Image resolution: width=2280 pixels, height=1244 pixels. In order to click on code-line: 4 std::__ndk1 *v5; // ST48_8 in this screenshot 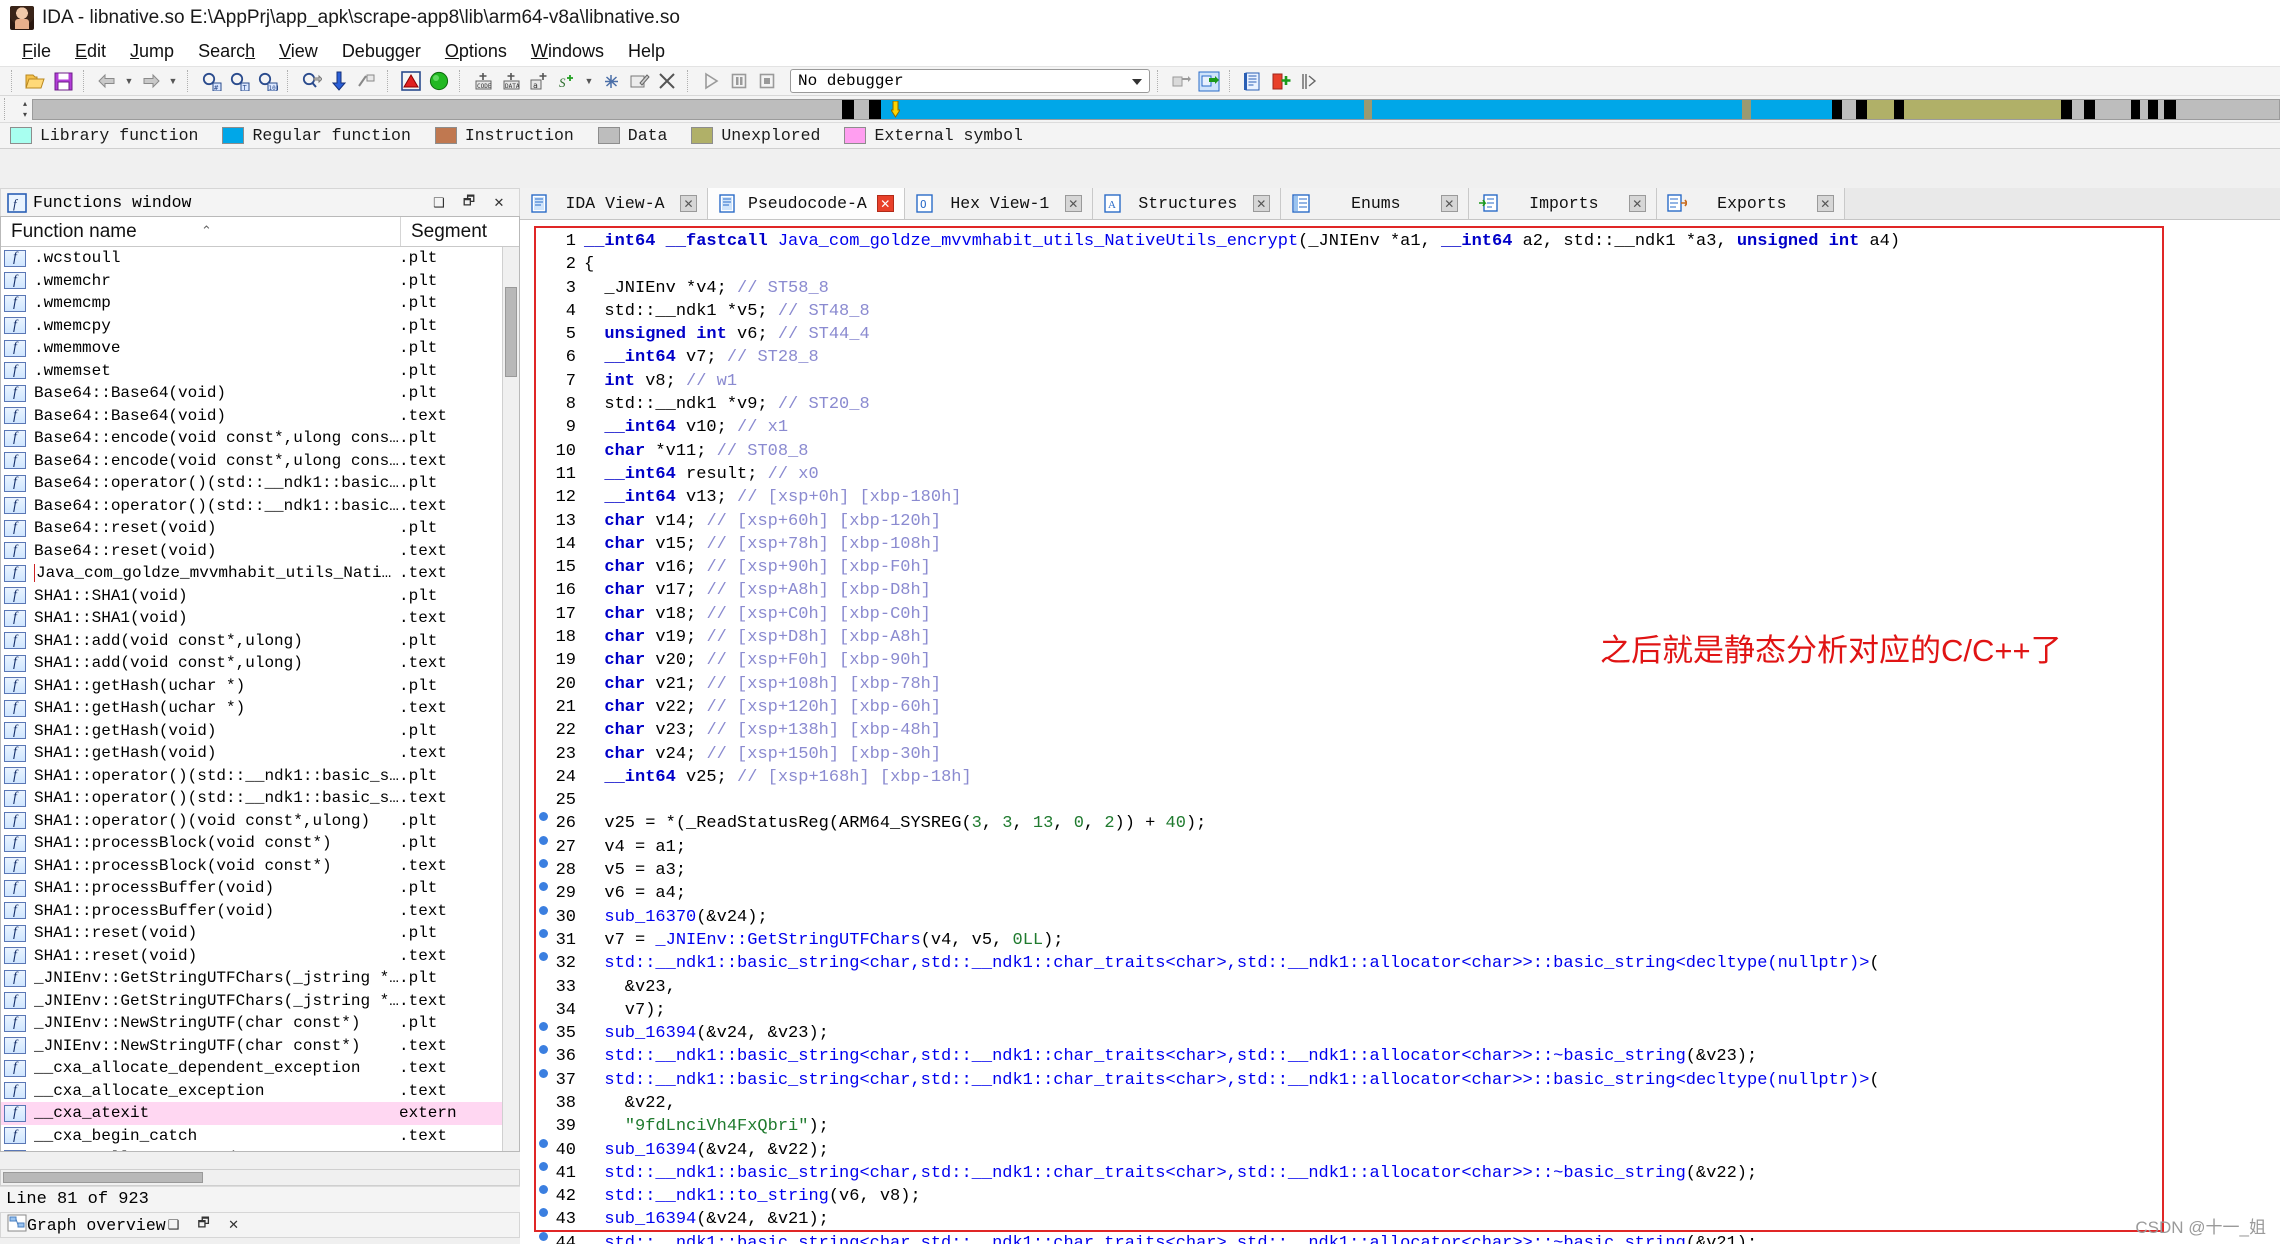, I will do `click(1408, 311)`.